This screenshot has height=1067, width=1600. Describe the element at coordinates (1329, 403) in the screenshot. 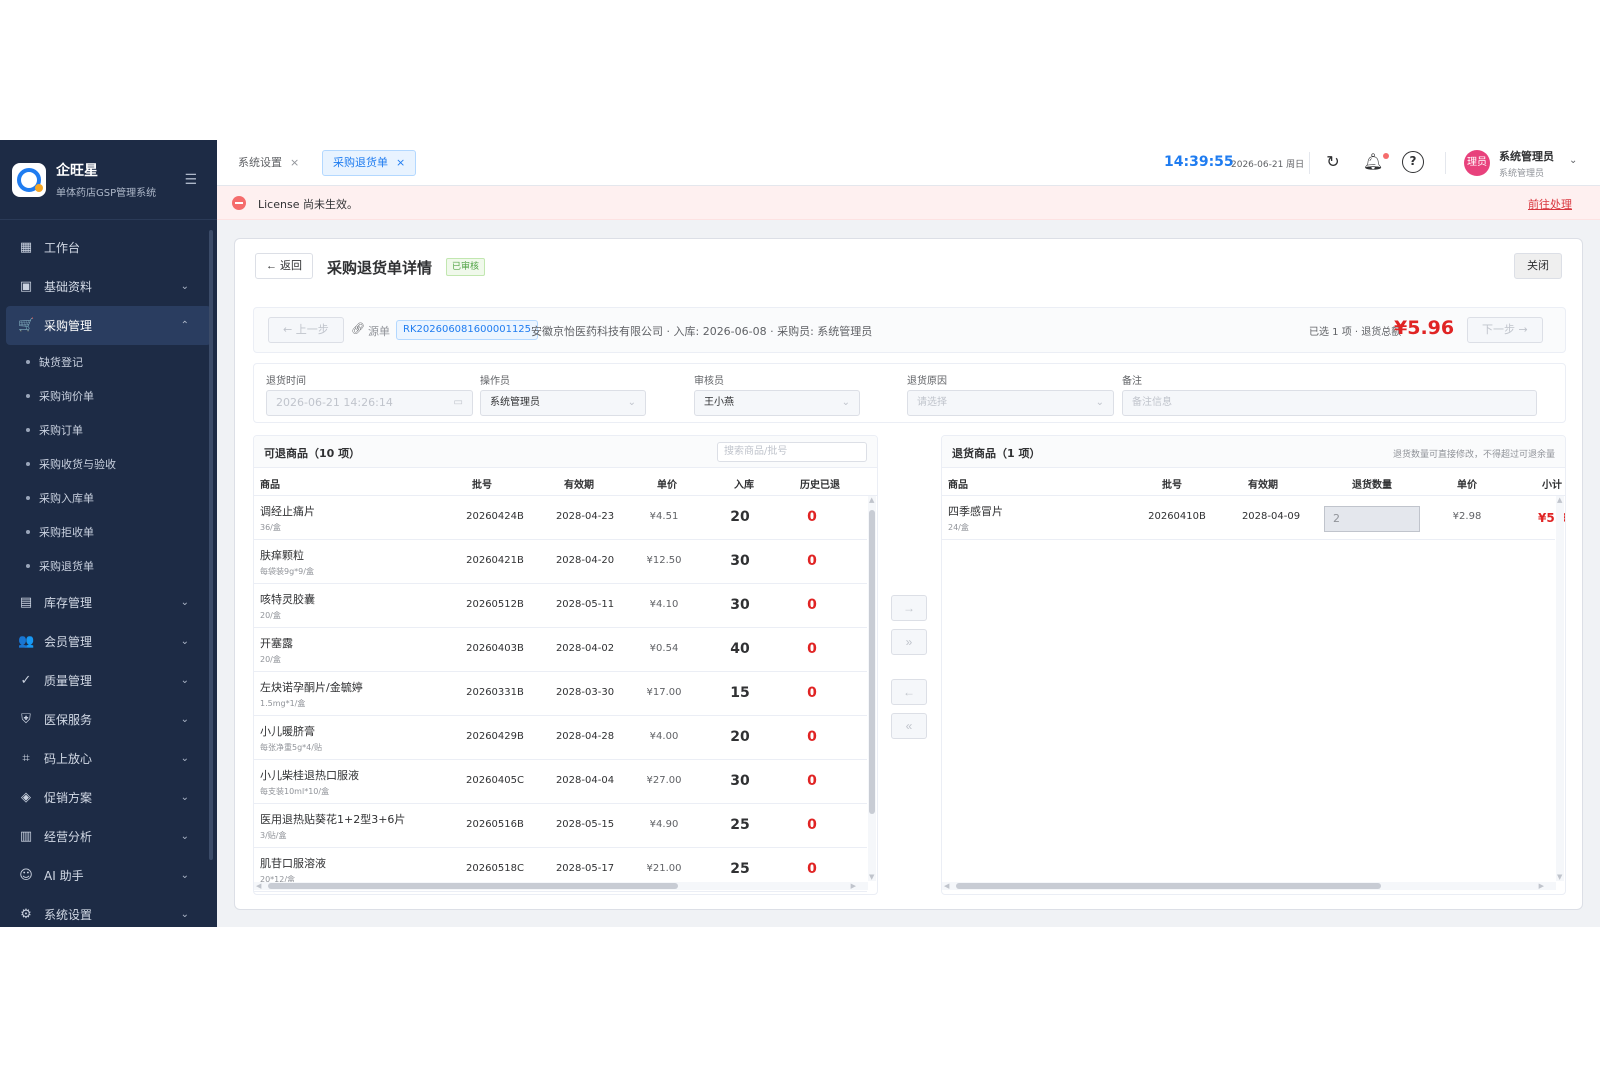

I see `remark-input: 备注信息` at that location.